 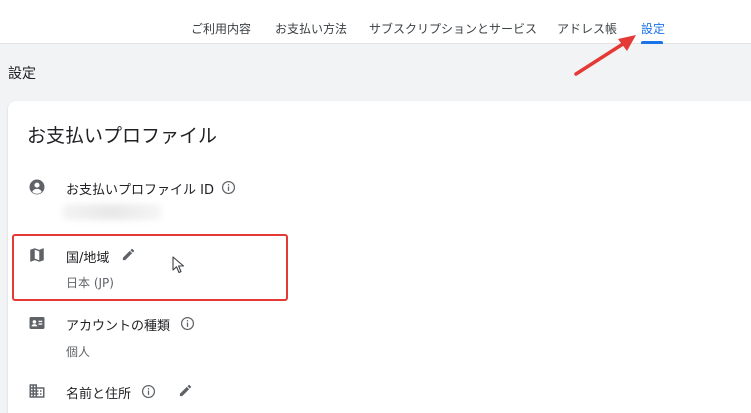 What do you see at coordinates (118, 326) in the screenshot?
I see `account-type-label: アカウントの種類` at bounding box center [118, 326].